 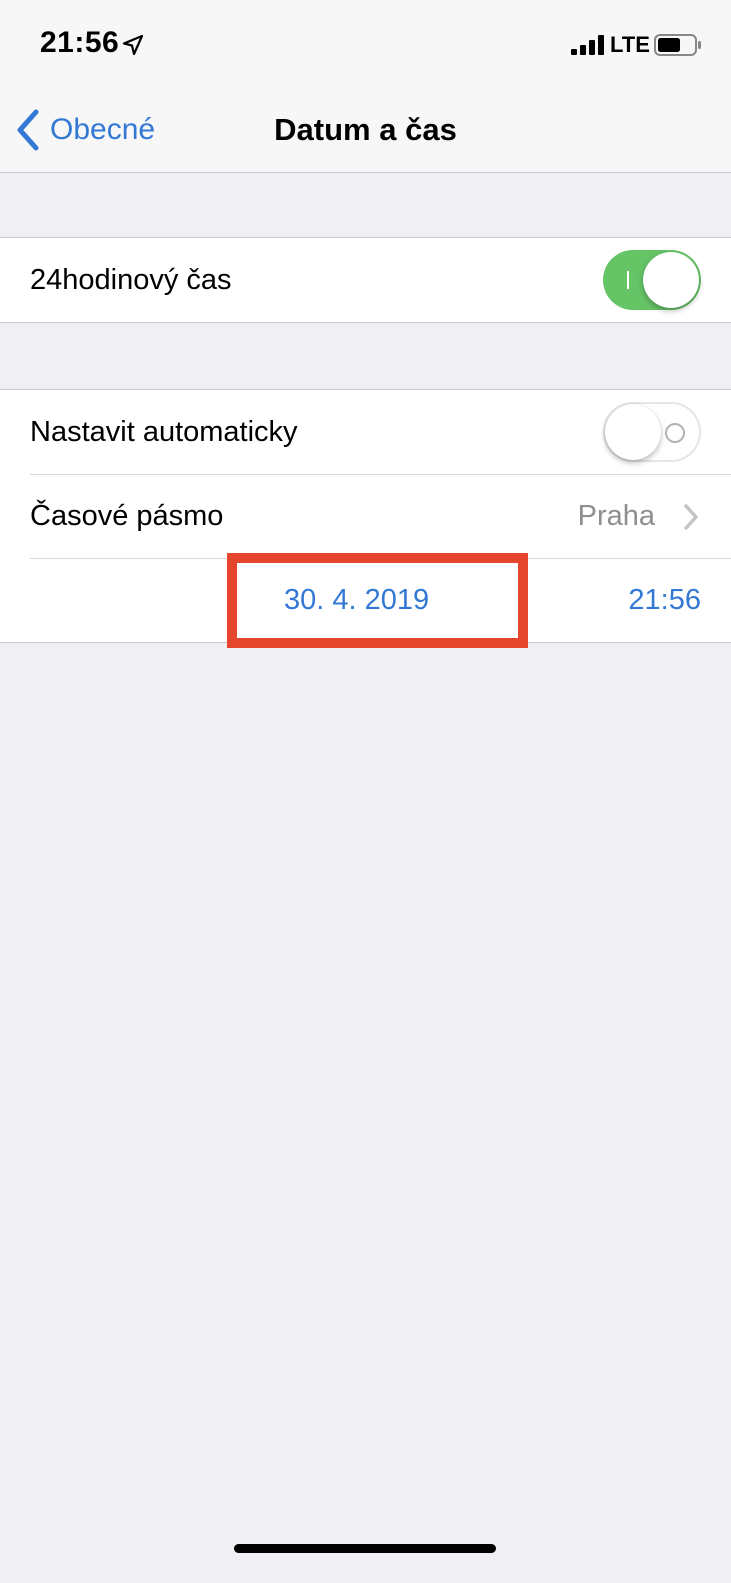 What do you see at coordinates (127, 516) in the screenshot?
I see `row-label-time-zone: Časové pásmo` at bounding box center [127, 516].